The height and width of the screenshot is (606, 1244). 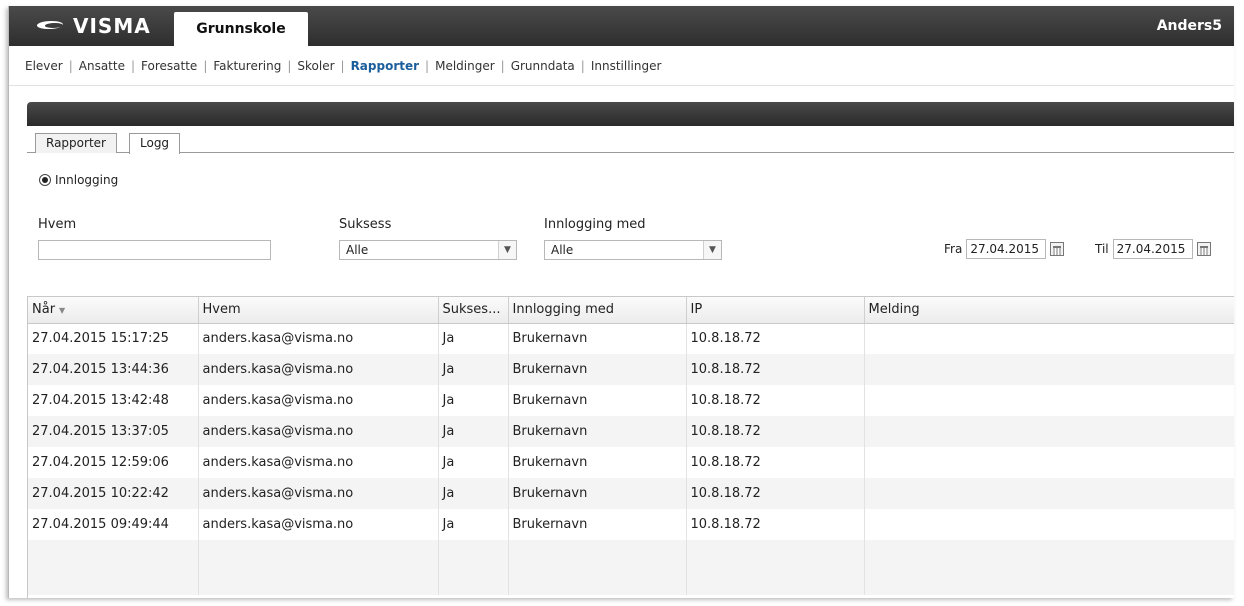 What do you see at coordinates (562, 250) in the screenshot?
I see `innlogging-med-select-value: Alle` at bounding box center [562, 250].